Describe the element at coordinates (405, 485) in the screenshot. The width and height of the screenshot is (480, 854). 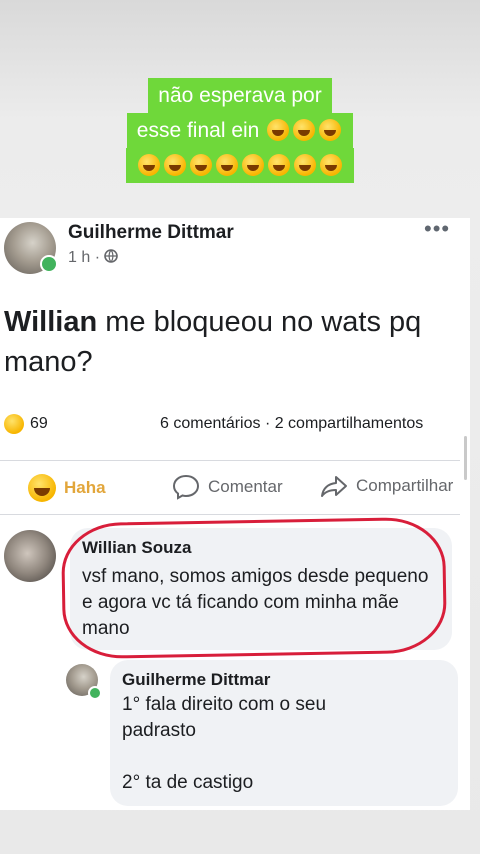
I see `share-label: Compartilhar` at that location.